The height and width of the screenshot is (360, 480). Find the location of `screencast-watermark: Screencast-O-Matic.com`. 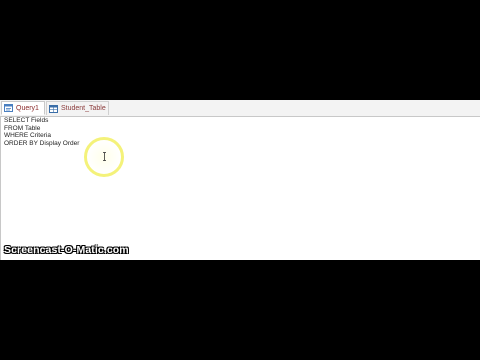

screencast-watermark: Screencast-O-Matic.com is located at coordinates (66, 250).